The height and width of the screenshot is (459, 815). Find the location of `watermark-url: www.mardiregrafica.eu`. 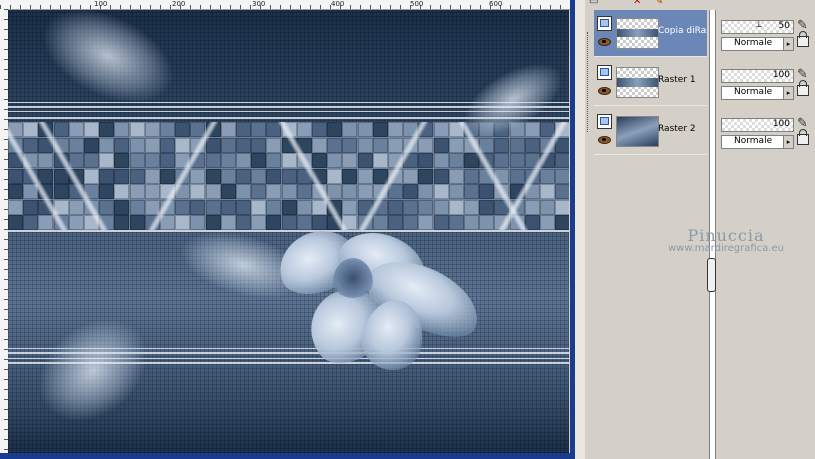

watermark-url: www.mardiregrafica.eu is located at coordinates (726, 248).